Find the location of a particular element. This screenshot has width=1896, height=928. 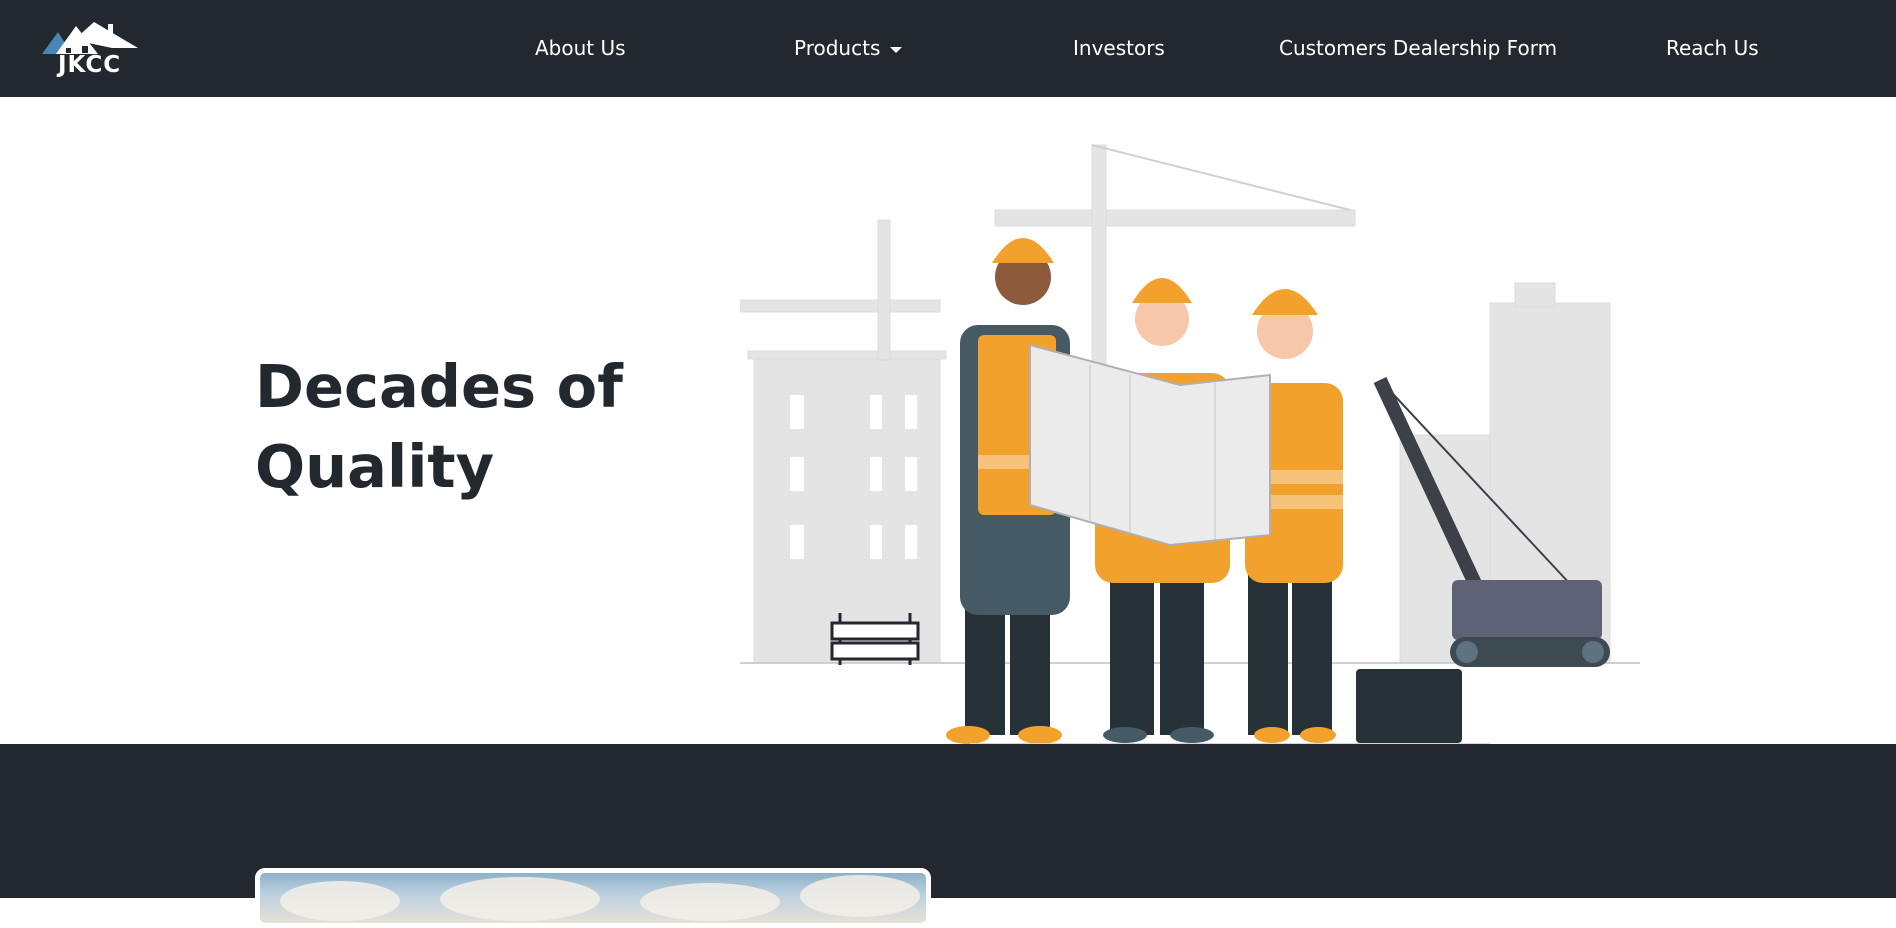

nav-products: Products is located at coordinates (848, 48).